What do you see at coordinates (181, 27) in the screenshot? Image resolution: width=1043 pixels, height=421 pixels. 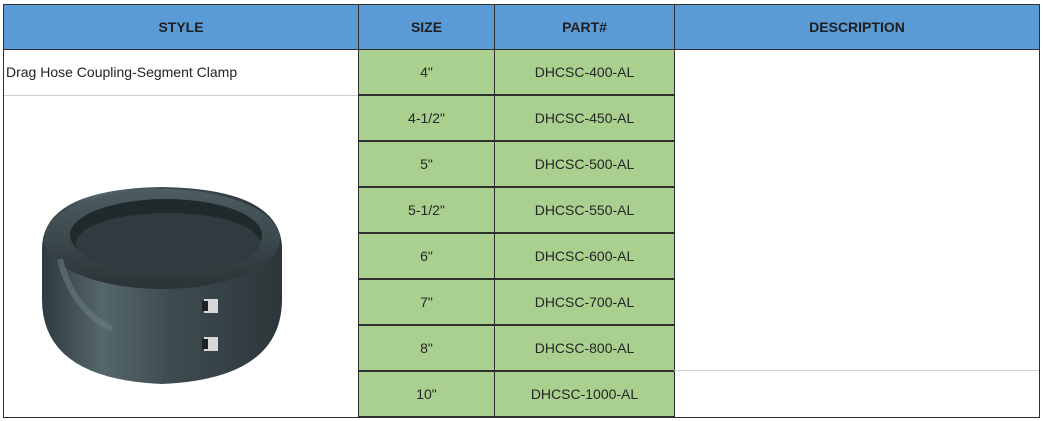 I see `header-style: STYLE` at bounding box center [181, 27].